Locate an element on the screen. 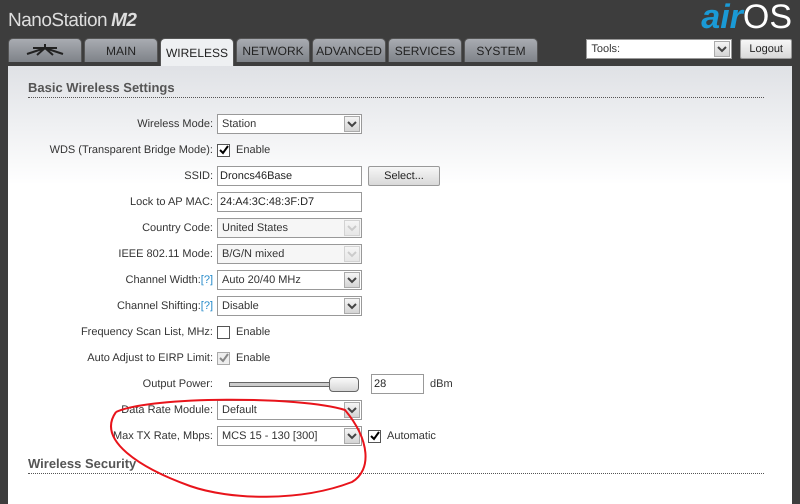 This screenshot has width=800, height=504. field-label: Auto Adjust to EIRP Limit: is located at coordinates (149, 358).